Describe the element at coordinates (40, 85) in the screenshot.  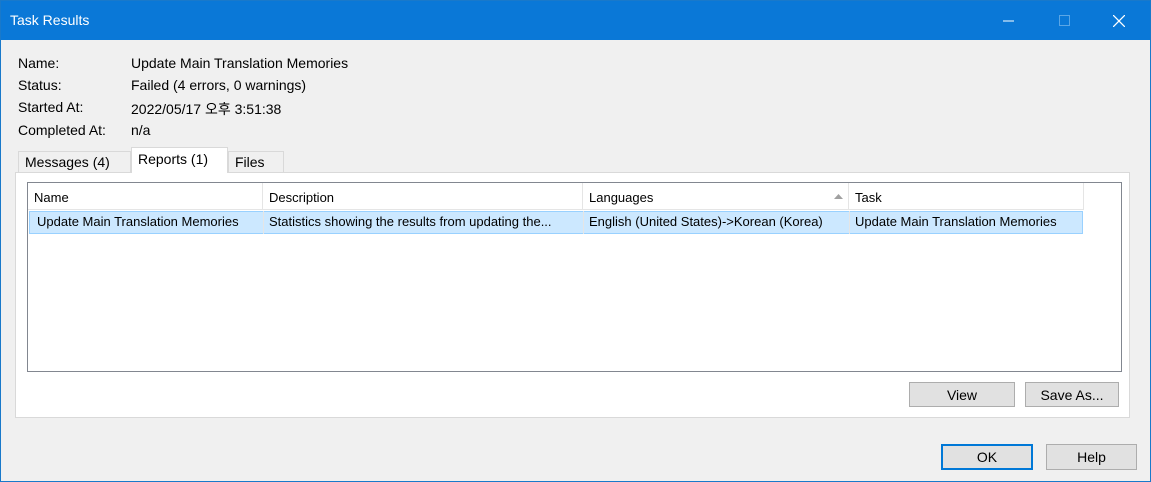
I see `status-label: Status:` at that location.